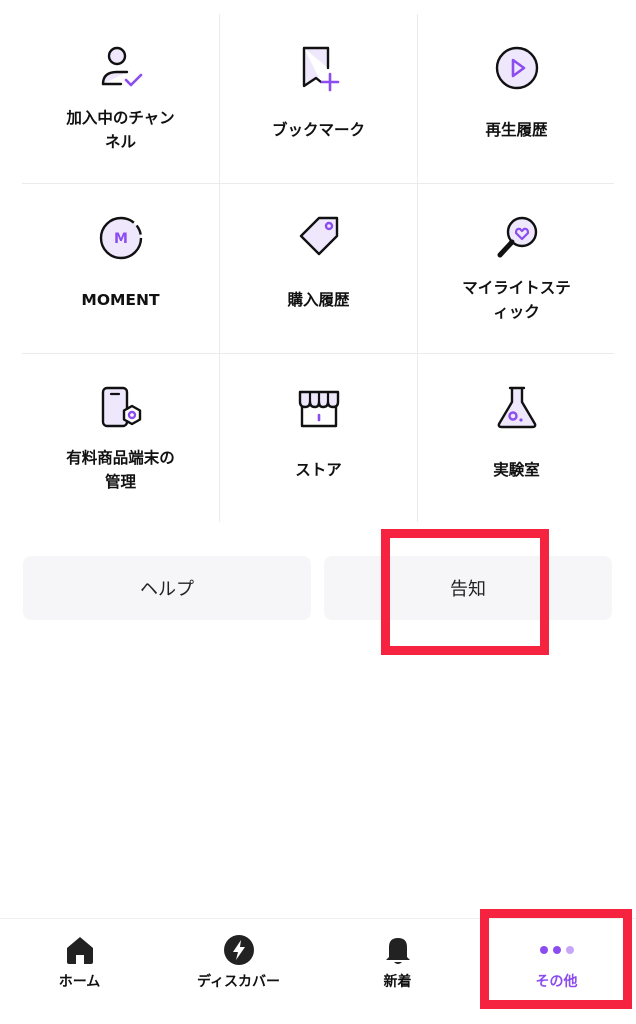 Image resolution: width=636 pixels, height=1024 pixels. Describe the element at coordinates (80, 950) in the screenshot. I see `home-icon` at that location.